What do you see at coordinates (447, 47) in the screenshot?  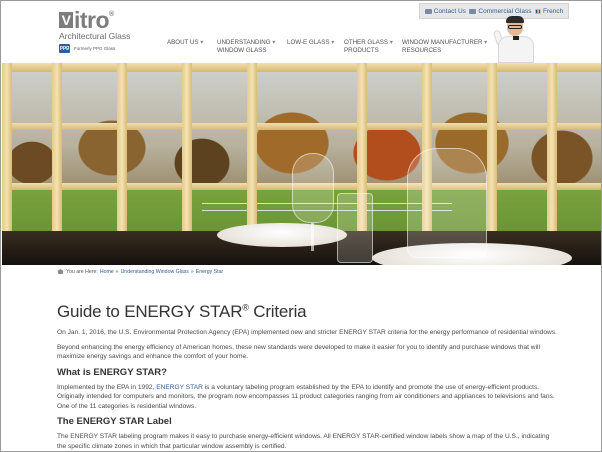 I see `nav-window-manufacturer-resources: WINDOW MANUFACTURER ▾ RESOURCES` at bounding box center [447, 47].